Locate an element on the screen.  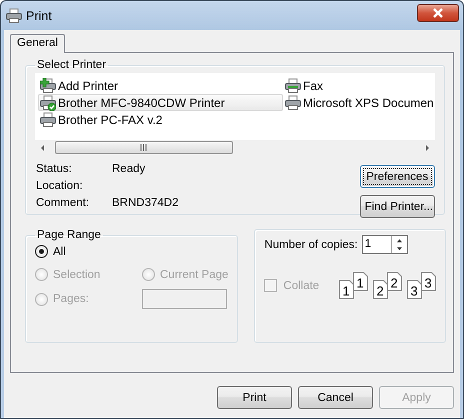
cancel-button: Cancel is located at coordinates (335, 397).